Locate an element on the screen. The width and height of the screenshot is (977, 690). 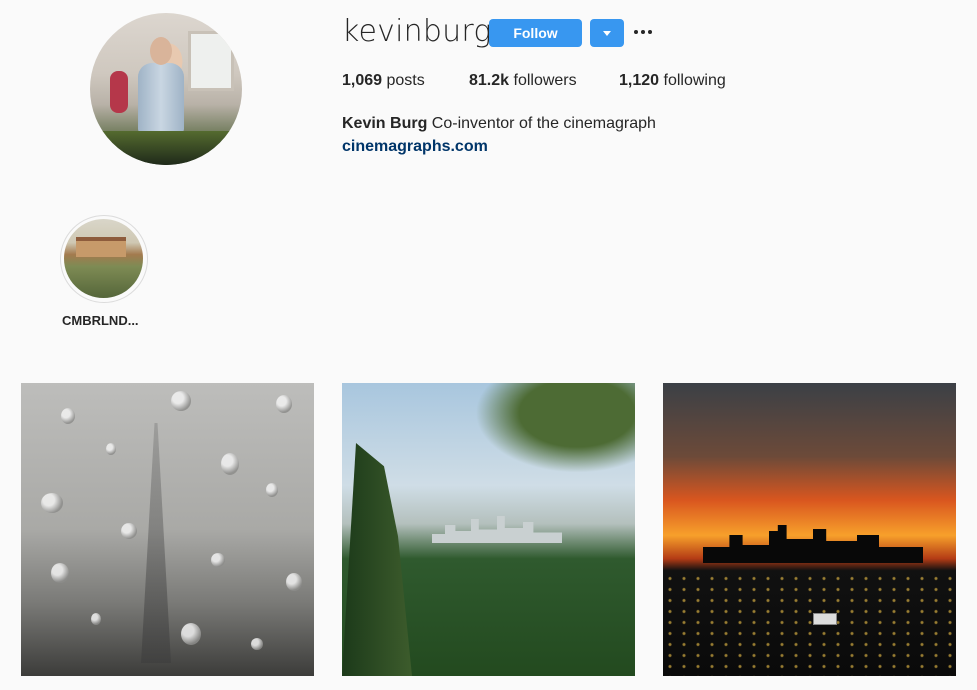
post-eiffel-tower is located at coordinates (156, 543).